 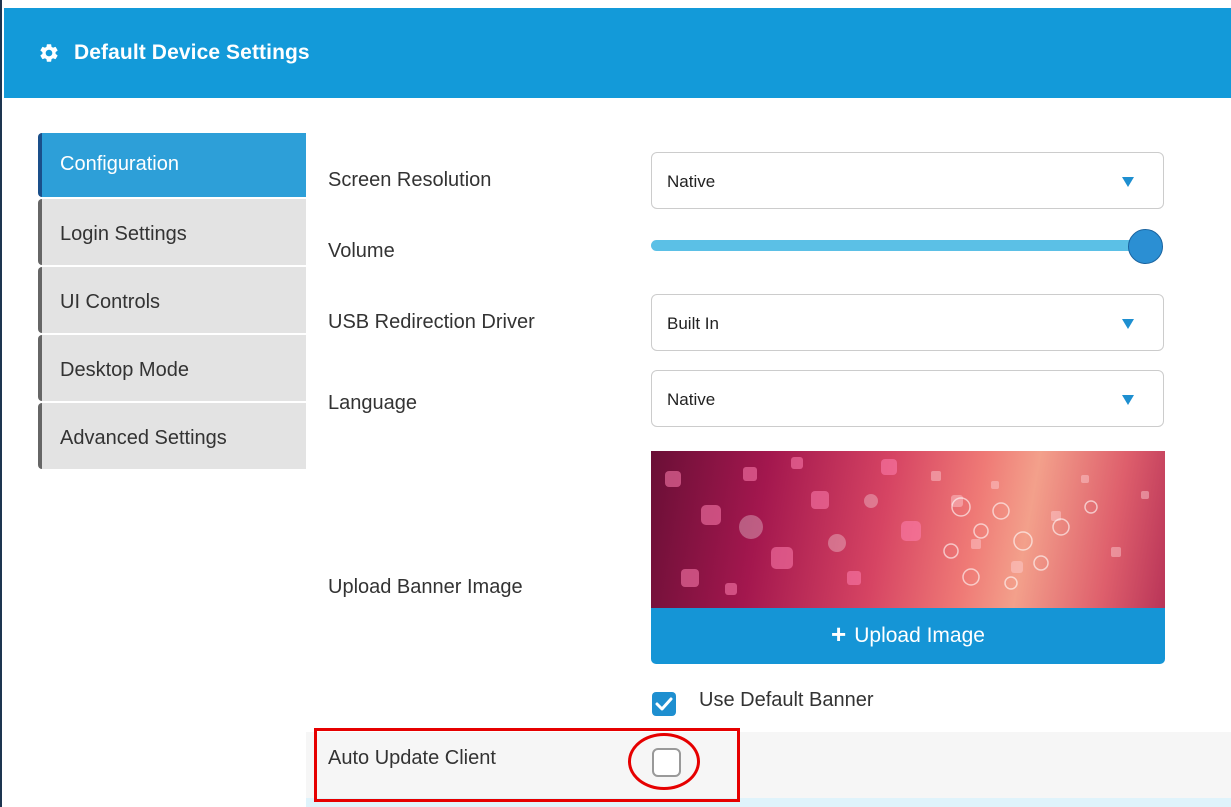 What do you see at coordinates (1145, 246) in the screenshot?
I see `volume-slider-handle` at bounding box center [1145, 246].